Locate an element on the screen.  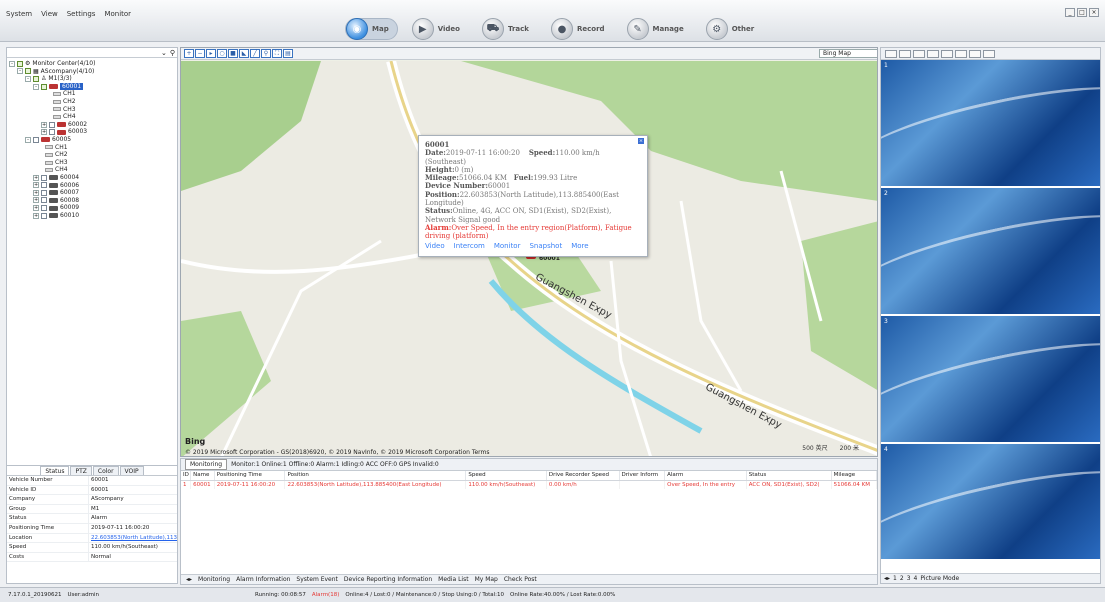
tree-device: +60006 is located at coordinates (93, 186).